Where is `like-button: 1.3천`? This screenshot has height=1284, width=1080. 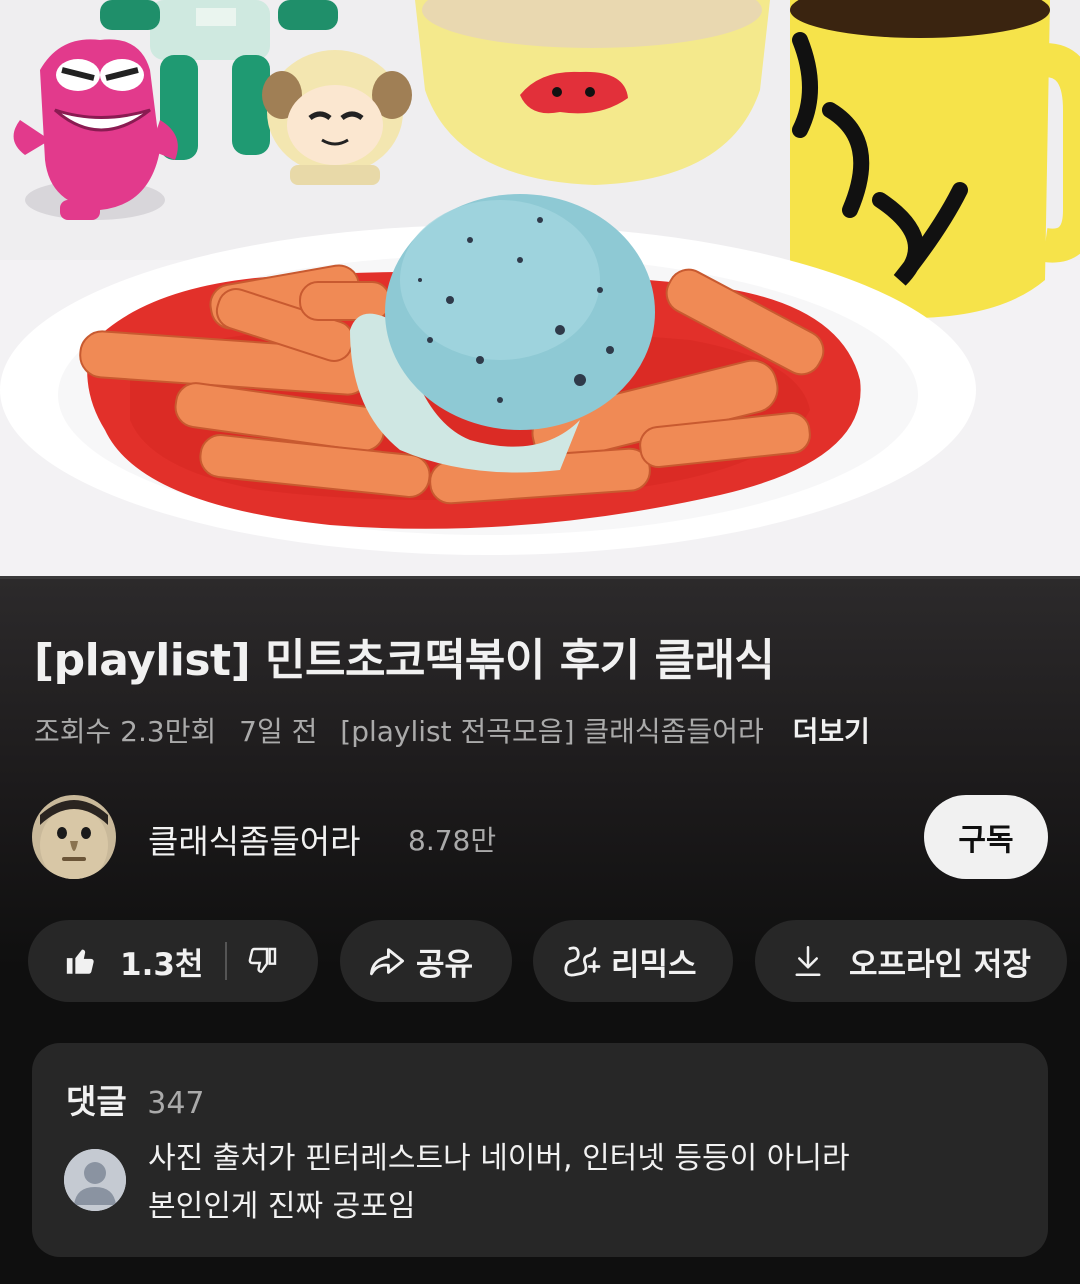 like-button: 1.3천 is located at coordinates (133, 961).